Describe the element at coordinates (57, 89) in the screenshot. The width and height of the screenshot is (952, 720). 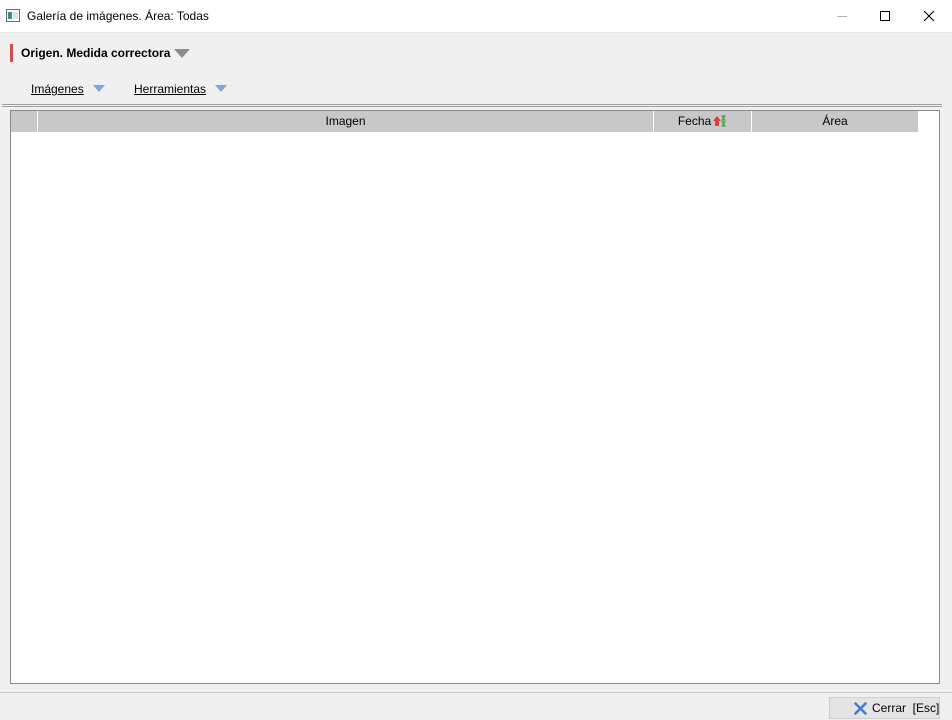
I see `menu-imagenes-label: Imágenes` at that location.